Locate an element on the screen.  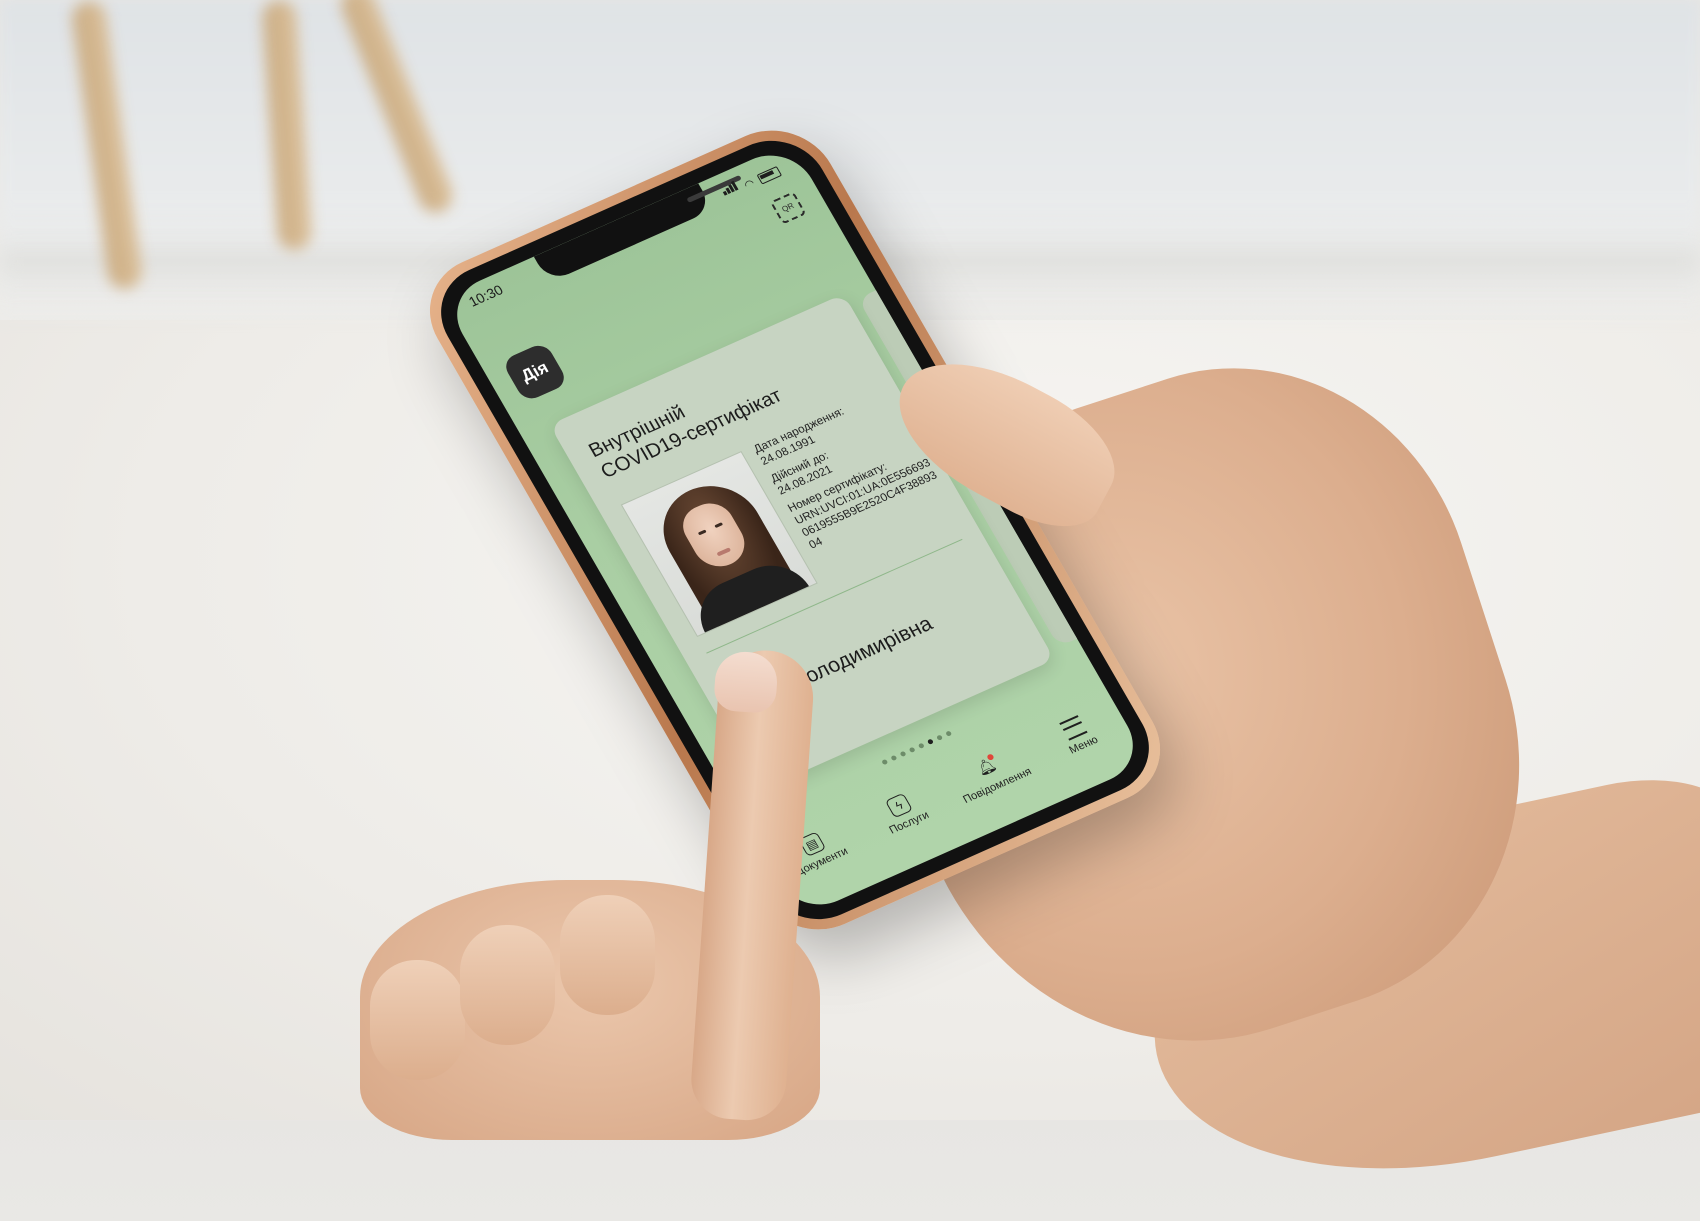
diia-logo: Дія is located at coordinates (535, 372).